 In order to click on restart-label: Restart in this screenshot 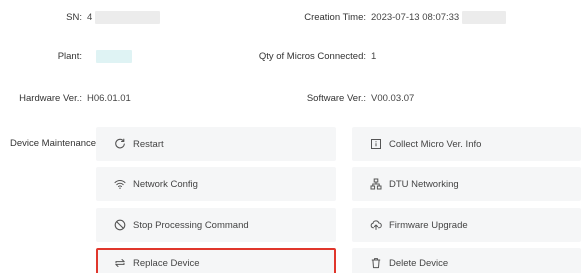, I will do `click(148, 144)`.